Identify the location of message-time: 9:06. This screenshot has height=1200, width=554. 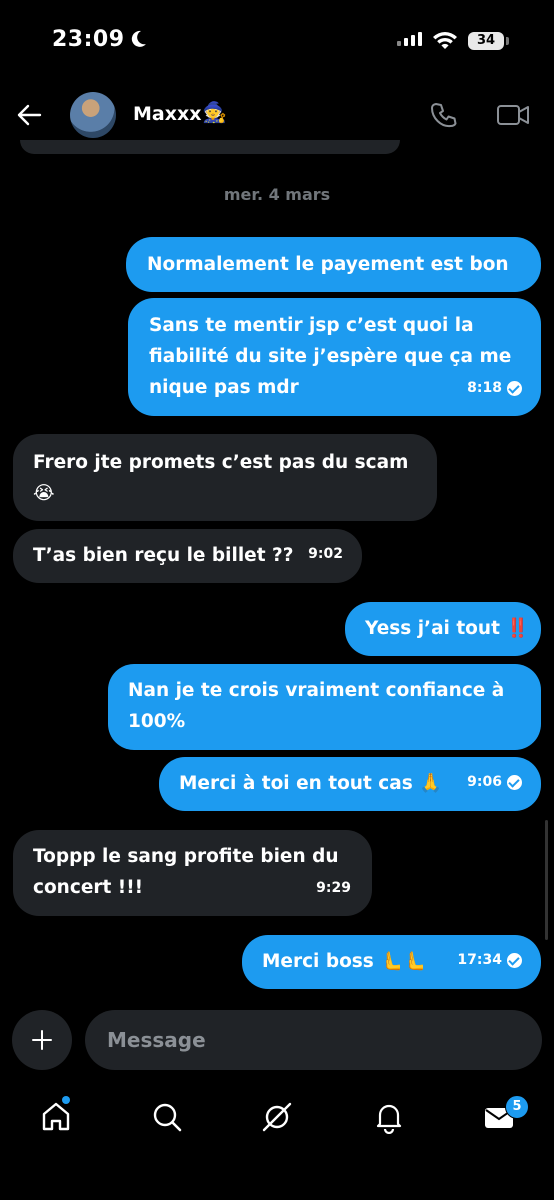
(484, 782).